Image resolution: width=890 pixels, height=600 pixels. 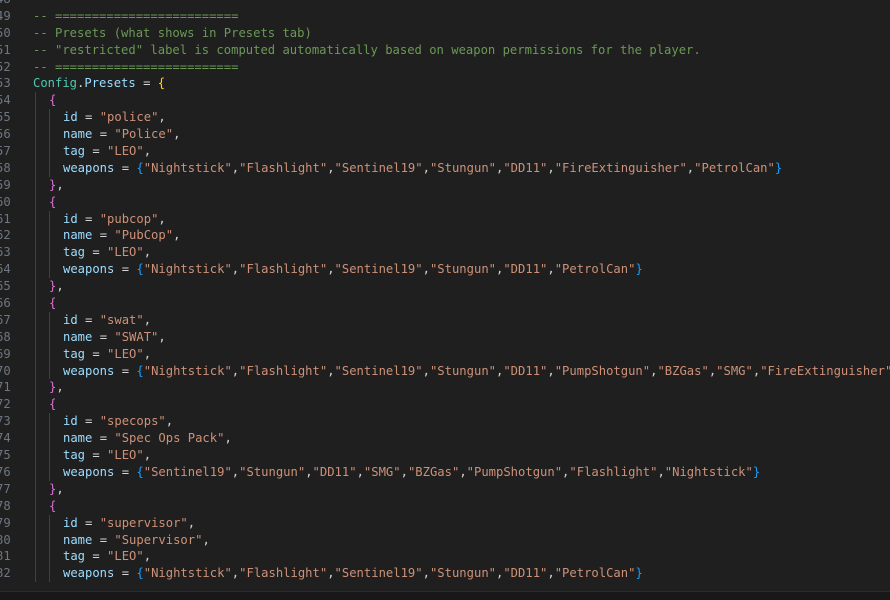 I want to click on code-line: 78 {, so click(x=445, y=506).